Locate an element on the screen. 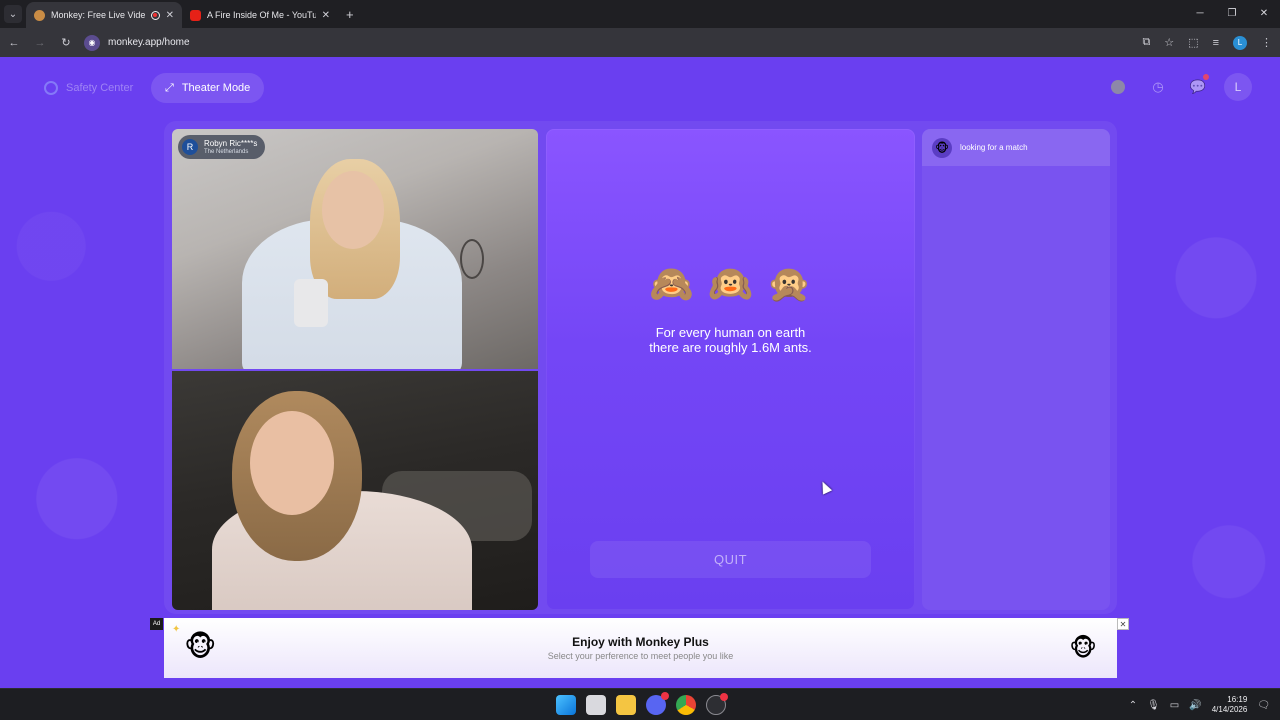 This screenshot has width=1280, height=720. monkey-emojis: 🙈 🙉 🙊 is located at coordinates (730, 284).